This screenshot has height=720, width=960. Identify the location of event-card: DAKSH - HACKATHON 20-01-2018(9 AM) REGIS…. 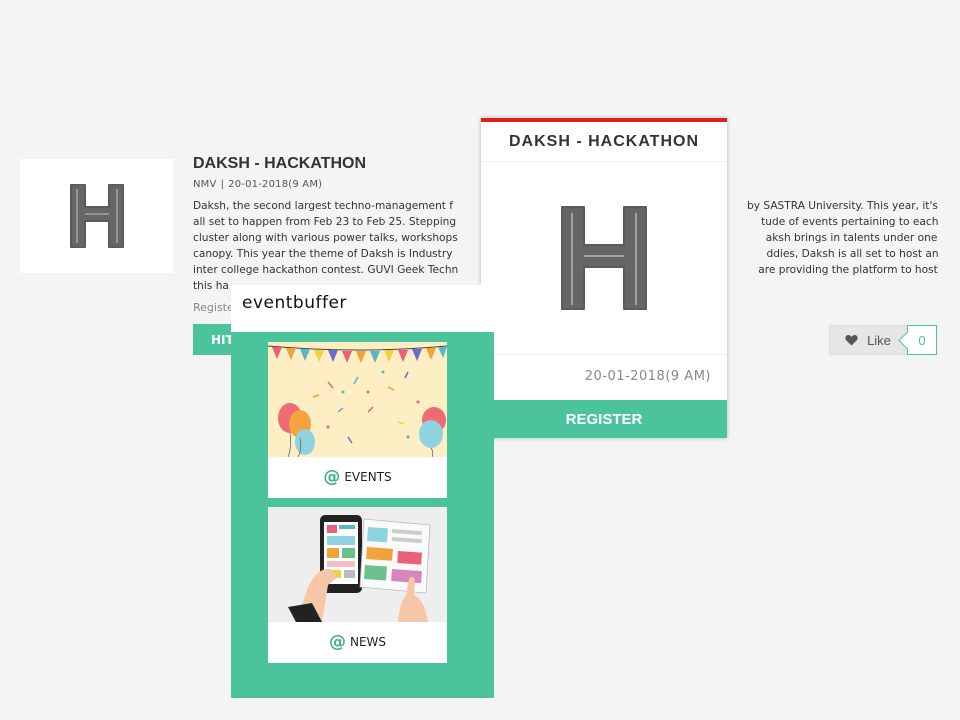
(604, 278).